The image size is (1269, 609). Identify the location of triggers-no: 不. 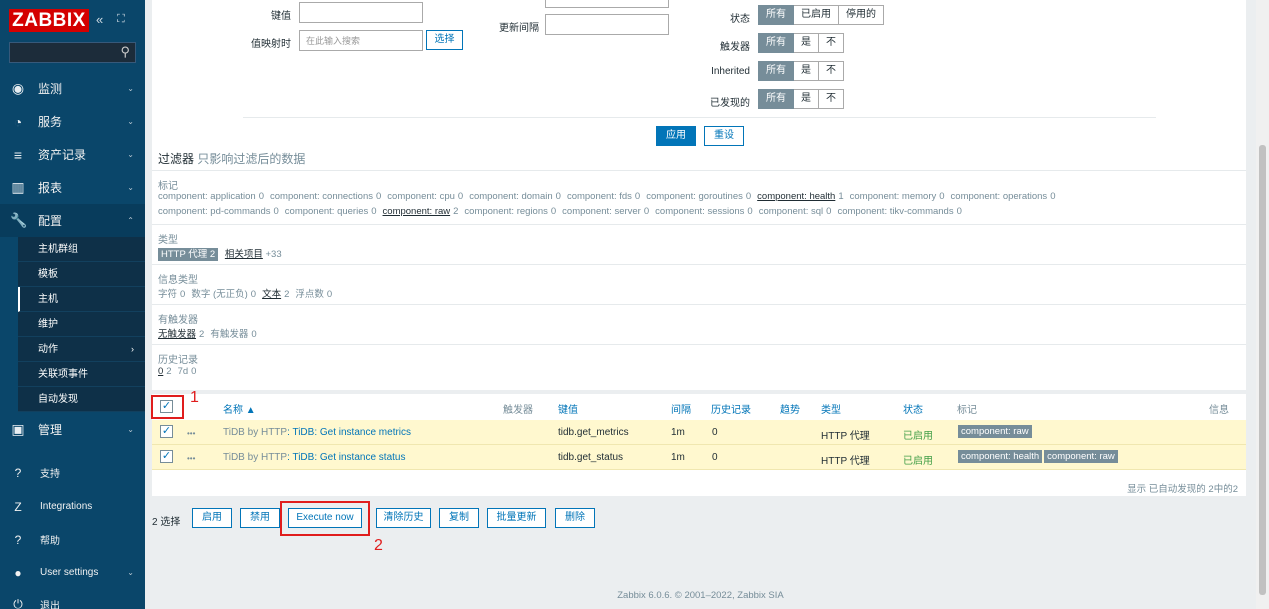
(831, 43).